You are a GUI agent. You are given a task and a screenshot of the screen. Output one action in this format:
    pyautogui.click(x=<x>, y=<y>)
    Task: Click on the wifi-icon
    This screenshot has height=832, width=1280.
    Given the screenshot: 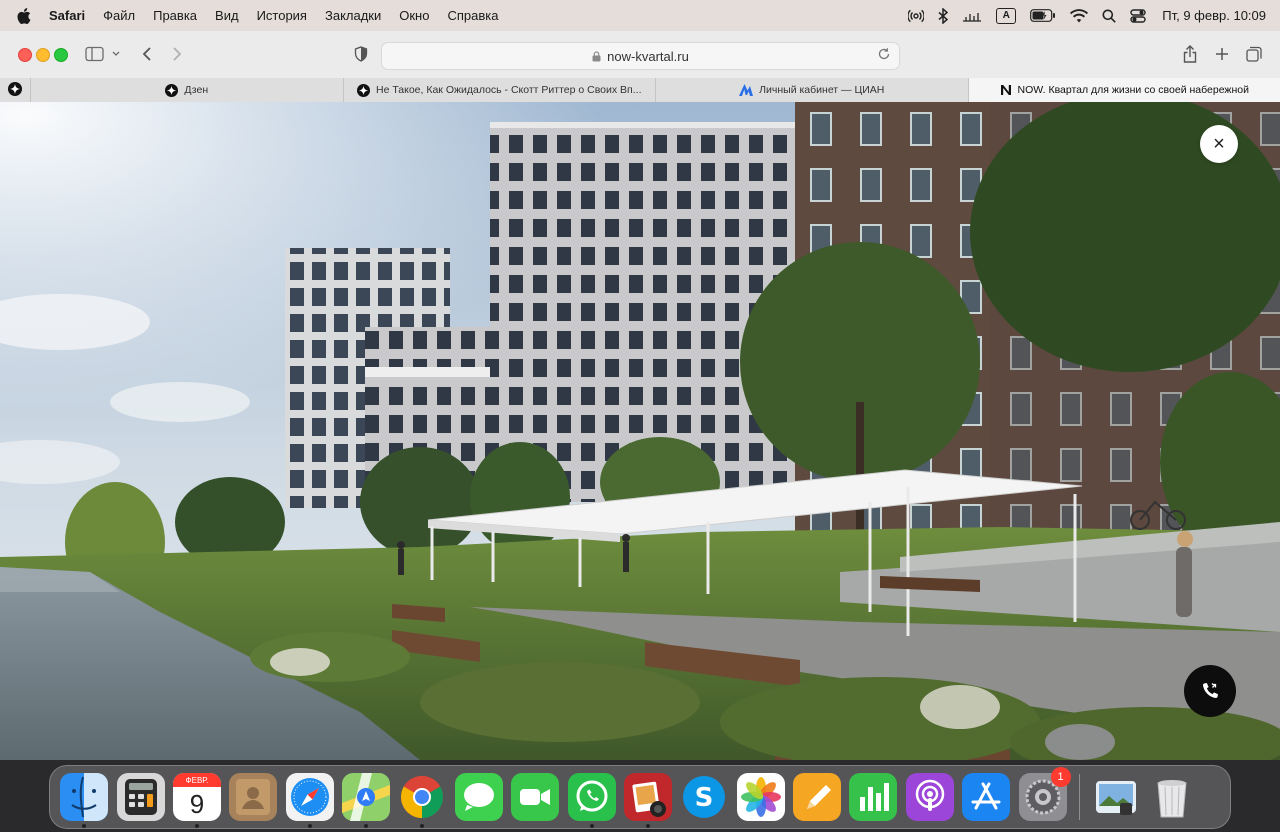 What is the action you would take?
    pyautogui.click(x=1079, y=16)
    